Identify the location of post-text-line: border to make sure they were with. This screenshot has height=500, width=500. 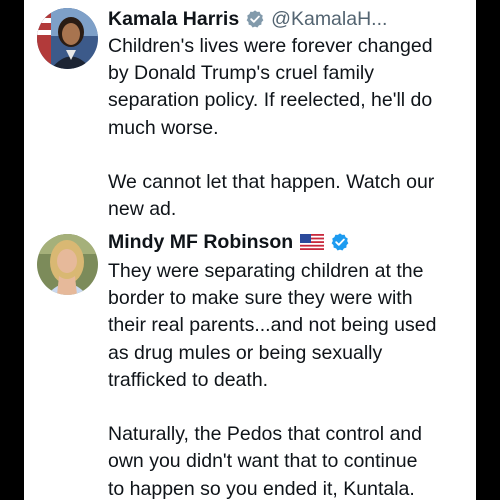
(260, 298).